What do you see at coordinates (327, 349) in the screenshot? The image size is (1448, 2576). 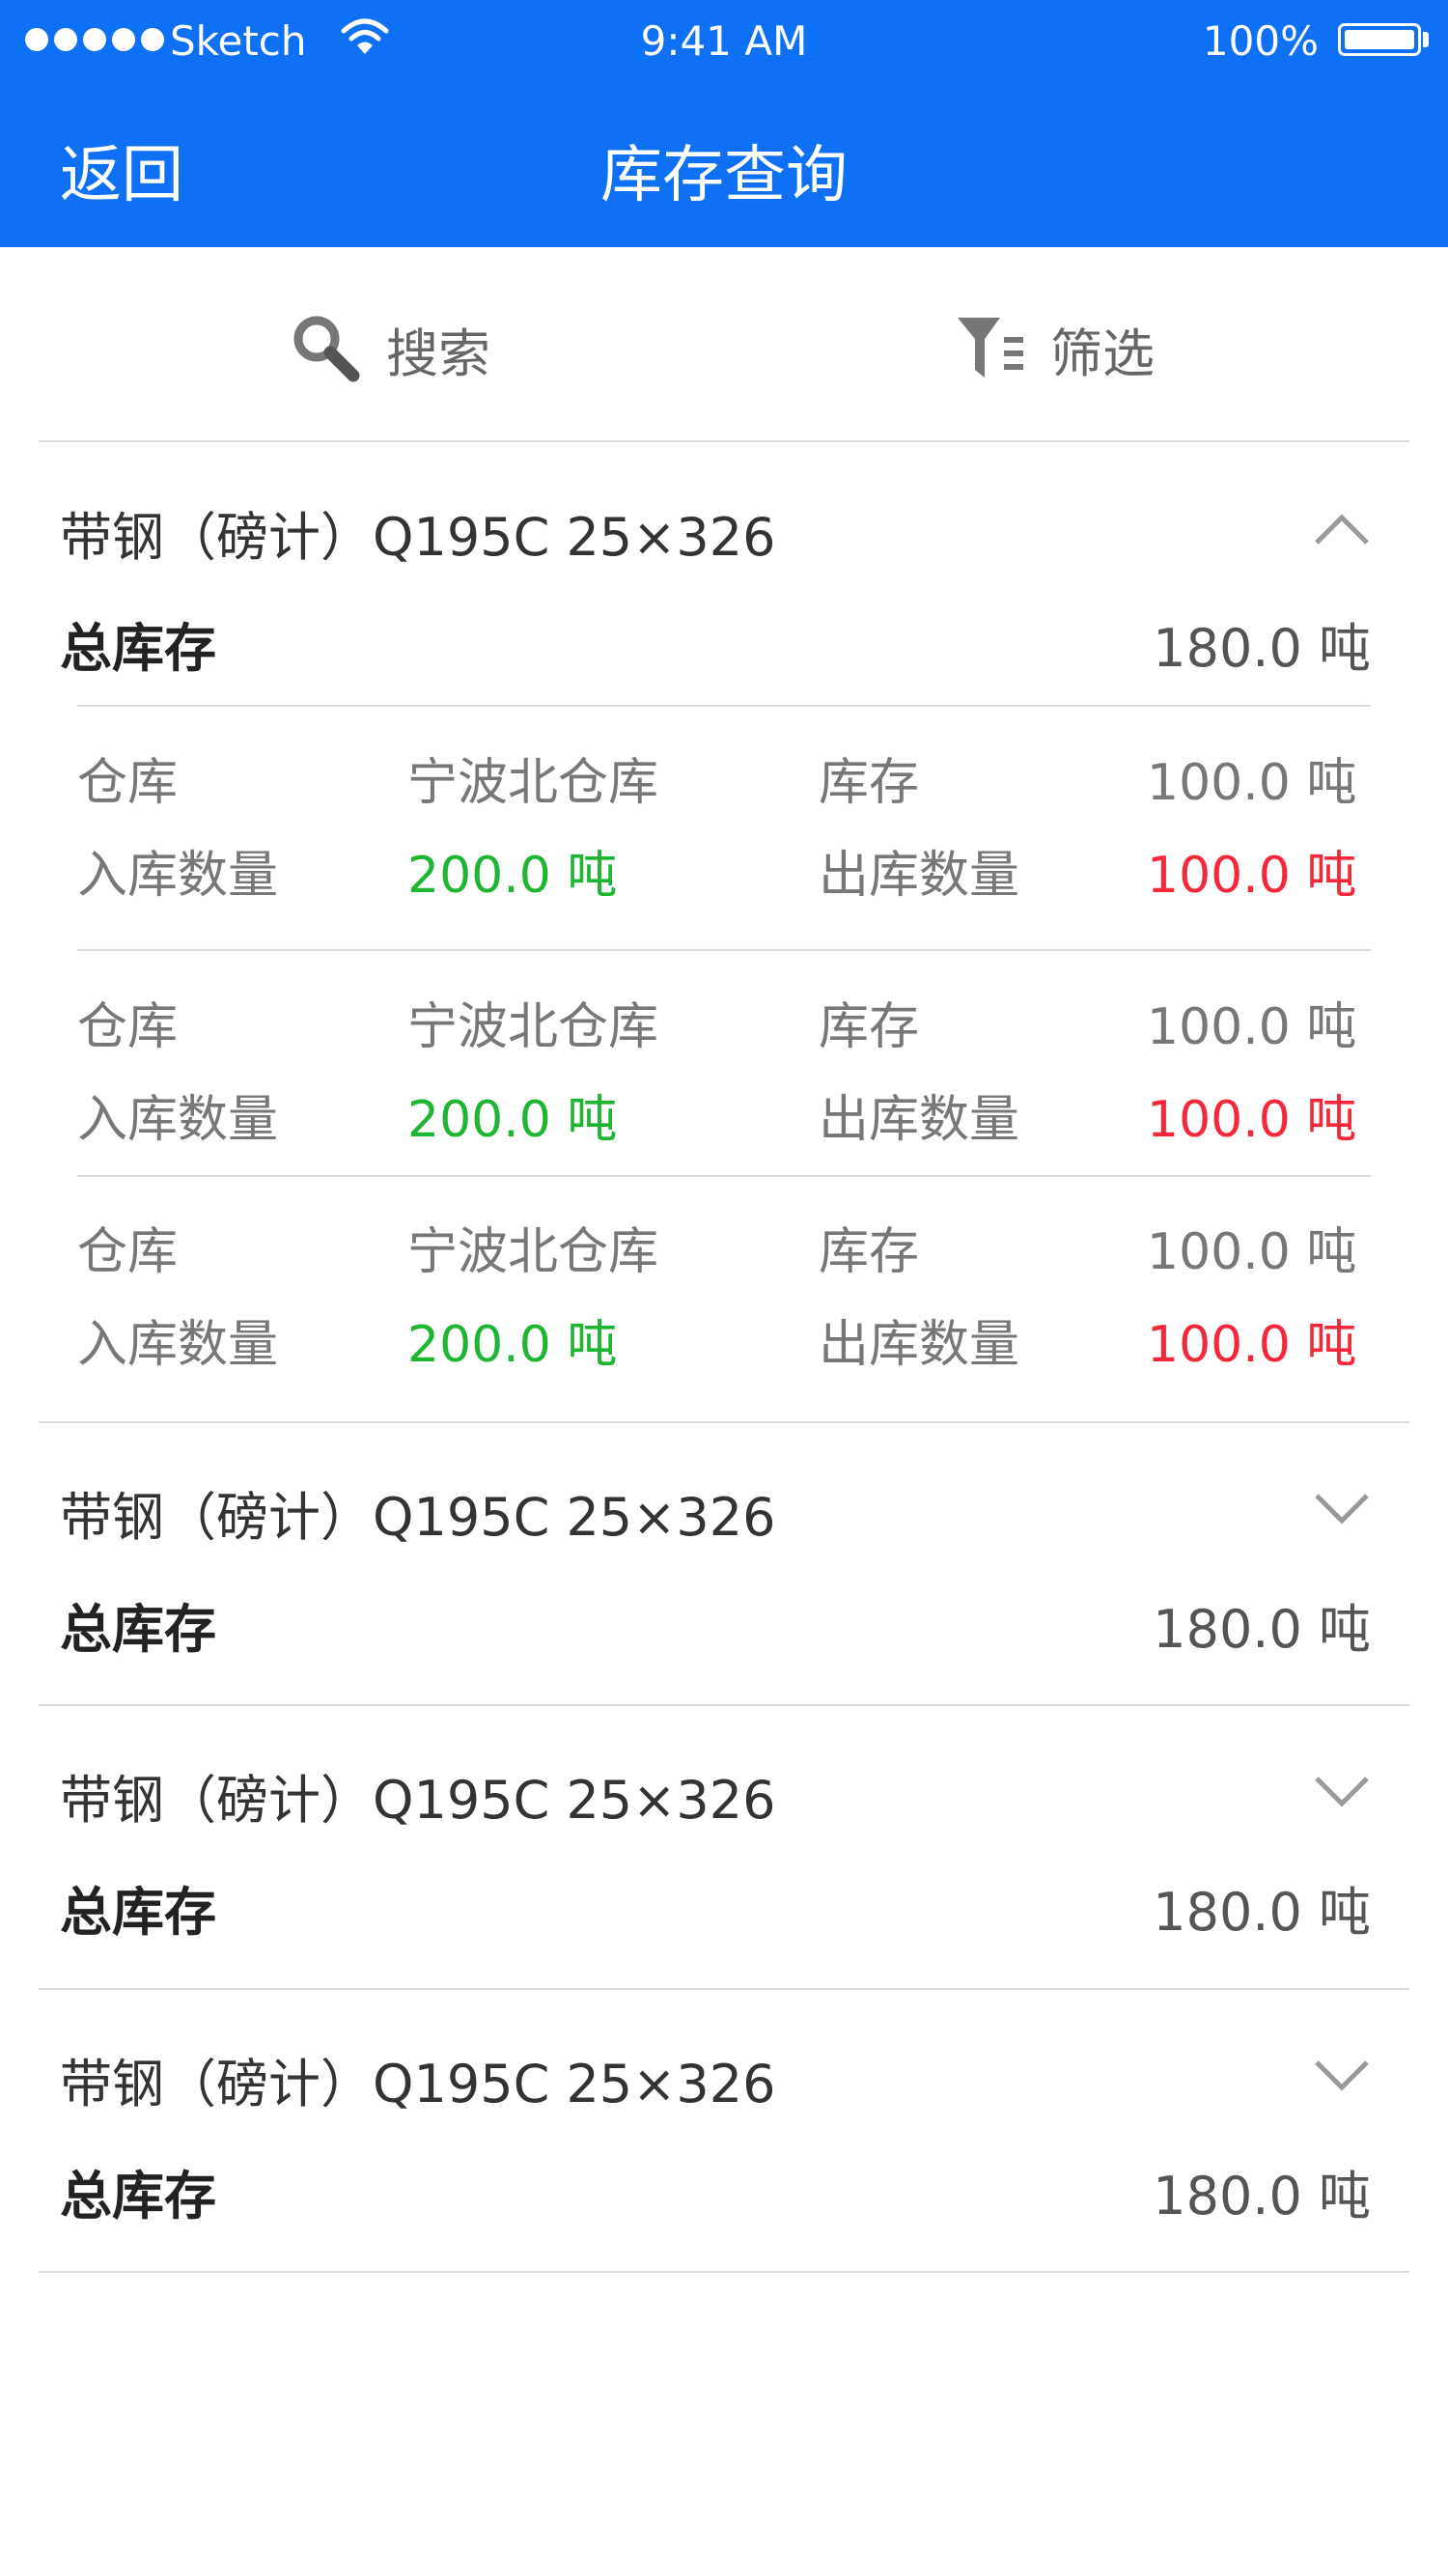 I see `search-icon` at bounding box center [327, 349].